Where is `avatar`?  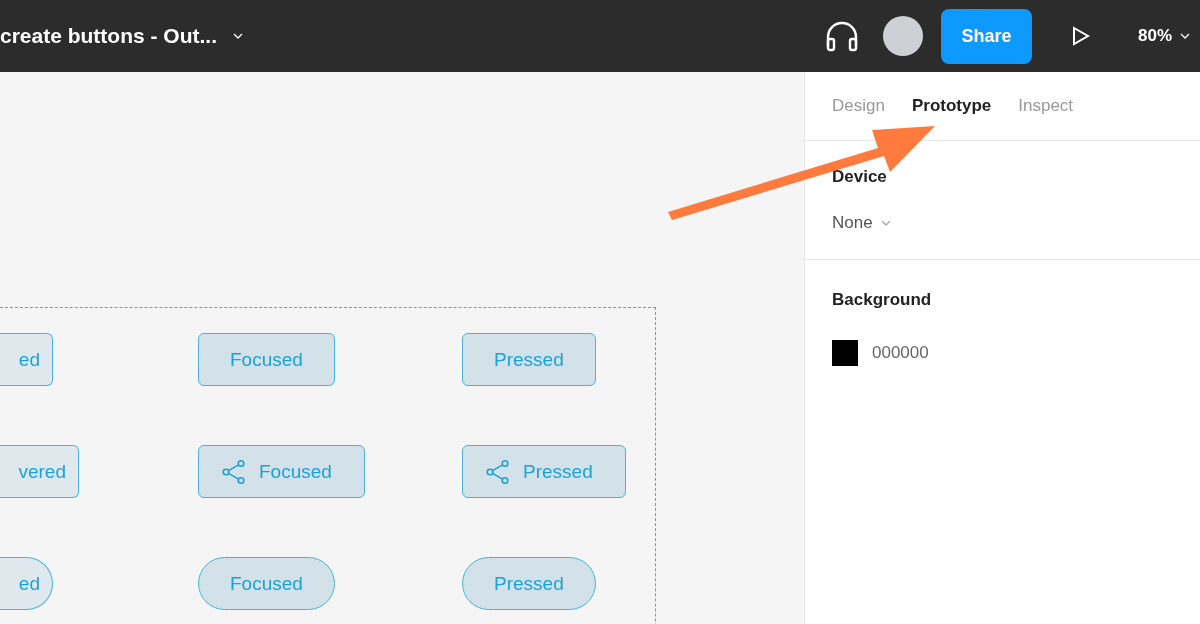 avatar is located at coordinates (902, 36).